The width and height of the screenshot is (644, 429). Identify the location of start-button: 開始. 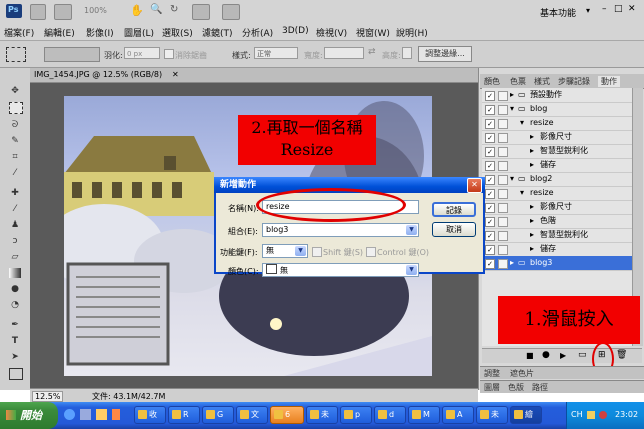
(29, 415).